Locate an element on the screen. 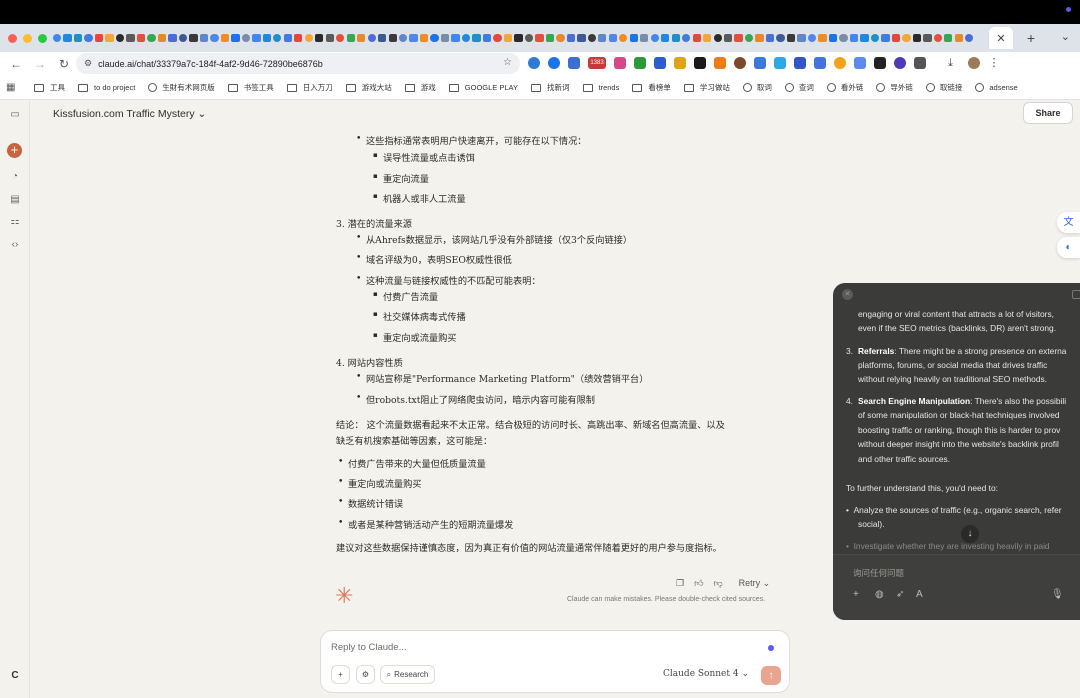 Image resolution: width=1080 pixels, height=698 pixels. g-ext-icon is located at coordinates (554, 63).